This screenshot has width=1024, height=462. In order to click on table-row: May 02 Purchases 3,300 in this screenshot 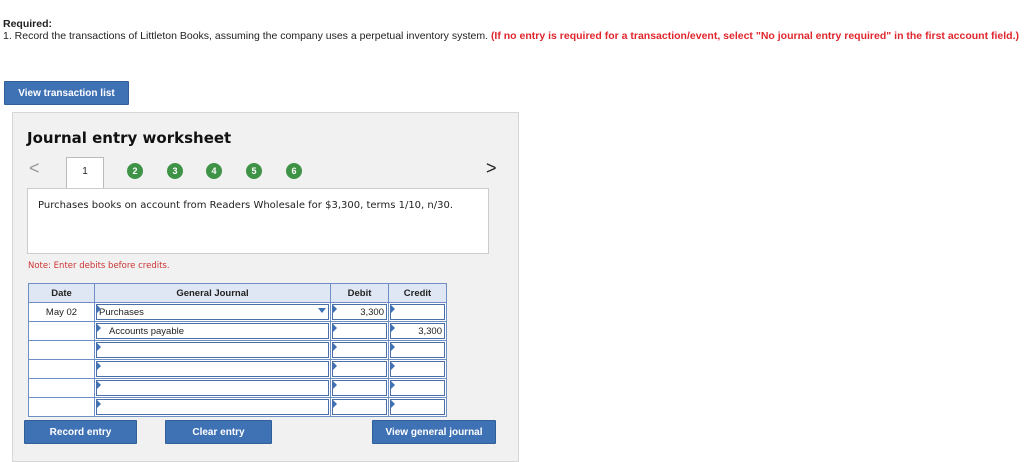, I will do `click(237, 312)`.